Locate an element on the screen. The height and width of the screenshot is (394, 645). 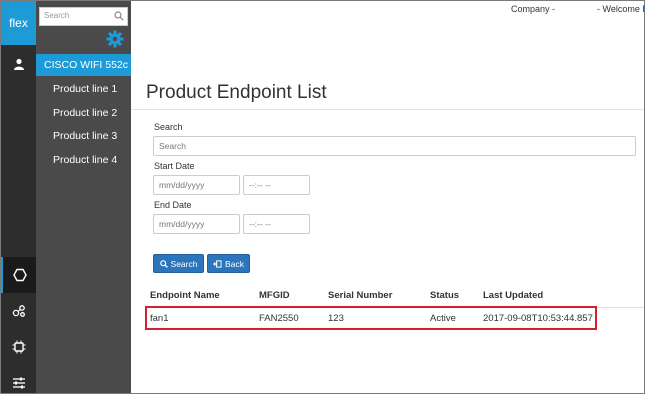
welcome-label: - Welcome is located at coordinates (618, 9).